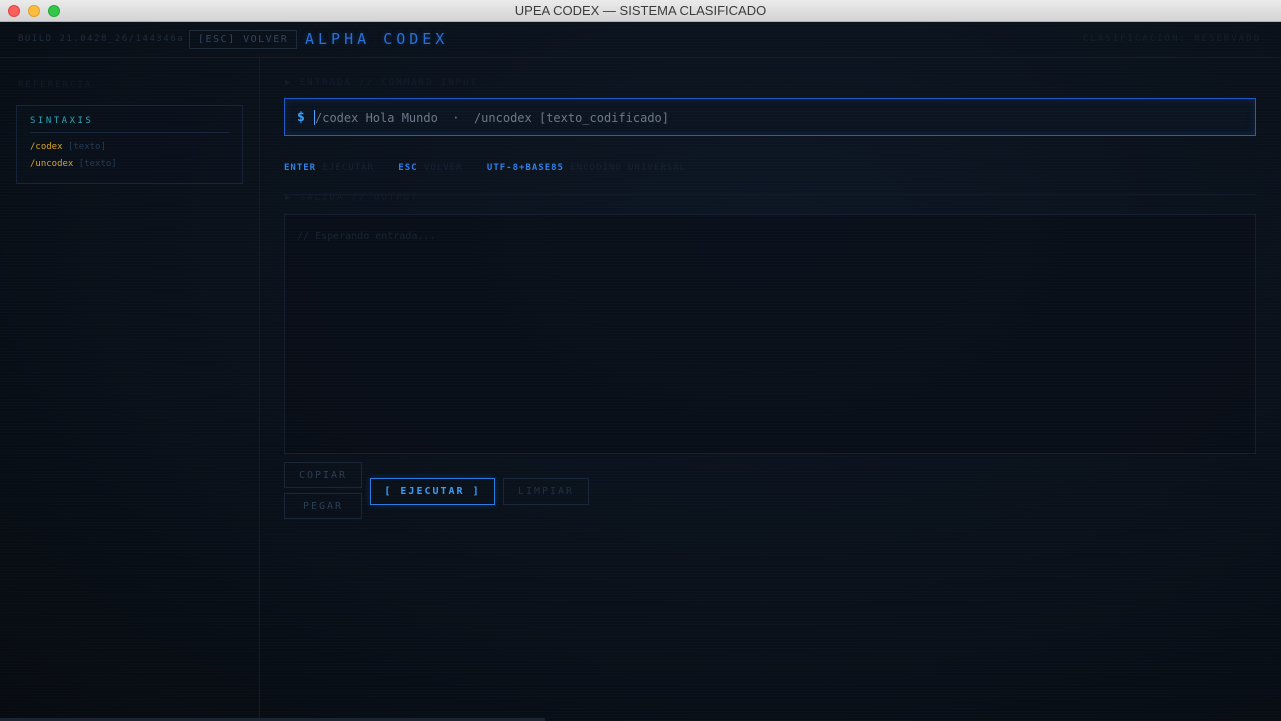 The height and width of the screenshot is (721, 1281). I want to click on hint-description: VOLVER, so click(443, 168).